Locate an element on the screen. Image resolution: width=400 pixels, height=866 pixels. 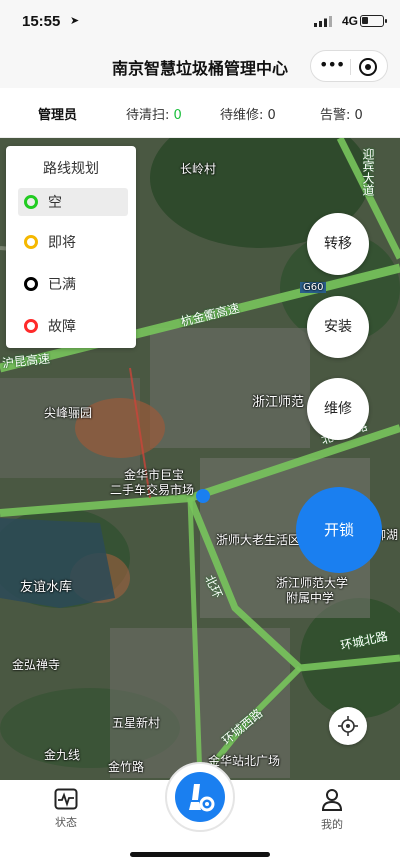
legend-item-empty: 空 is located at coordinates (73, 202).